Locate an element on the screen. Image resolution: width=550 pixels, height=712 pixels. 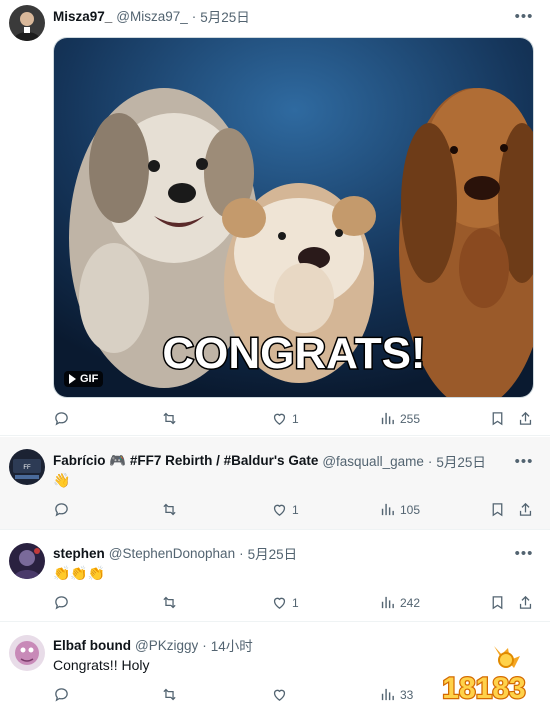
gif-caption: CONGRATS! is located at coordinates (293, 353).